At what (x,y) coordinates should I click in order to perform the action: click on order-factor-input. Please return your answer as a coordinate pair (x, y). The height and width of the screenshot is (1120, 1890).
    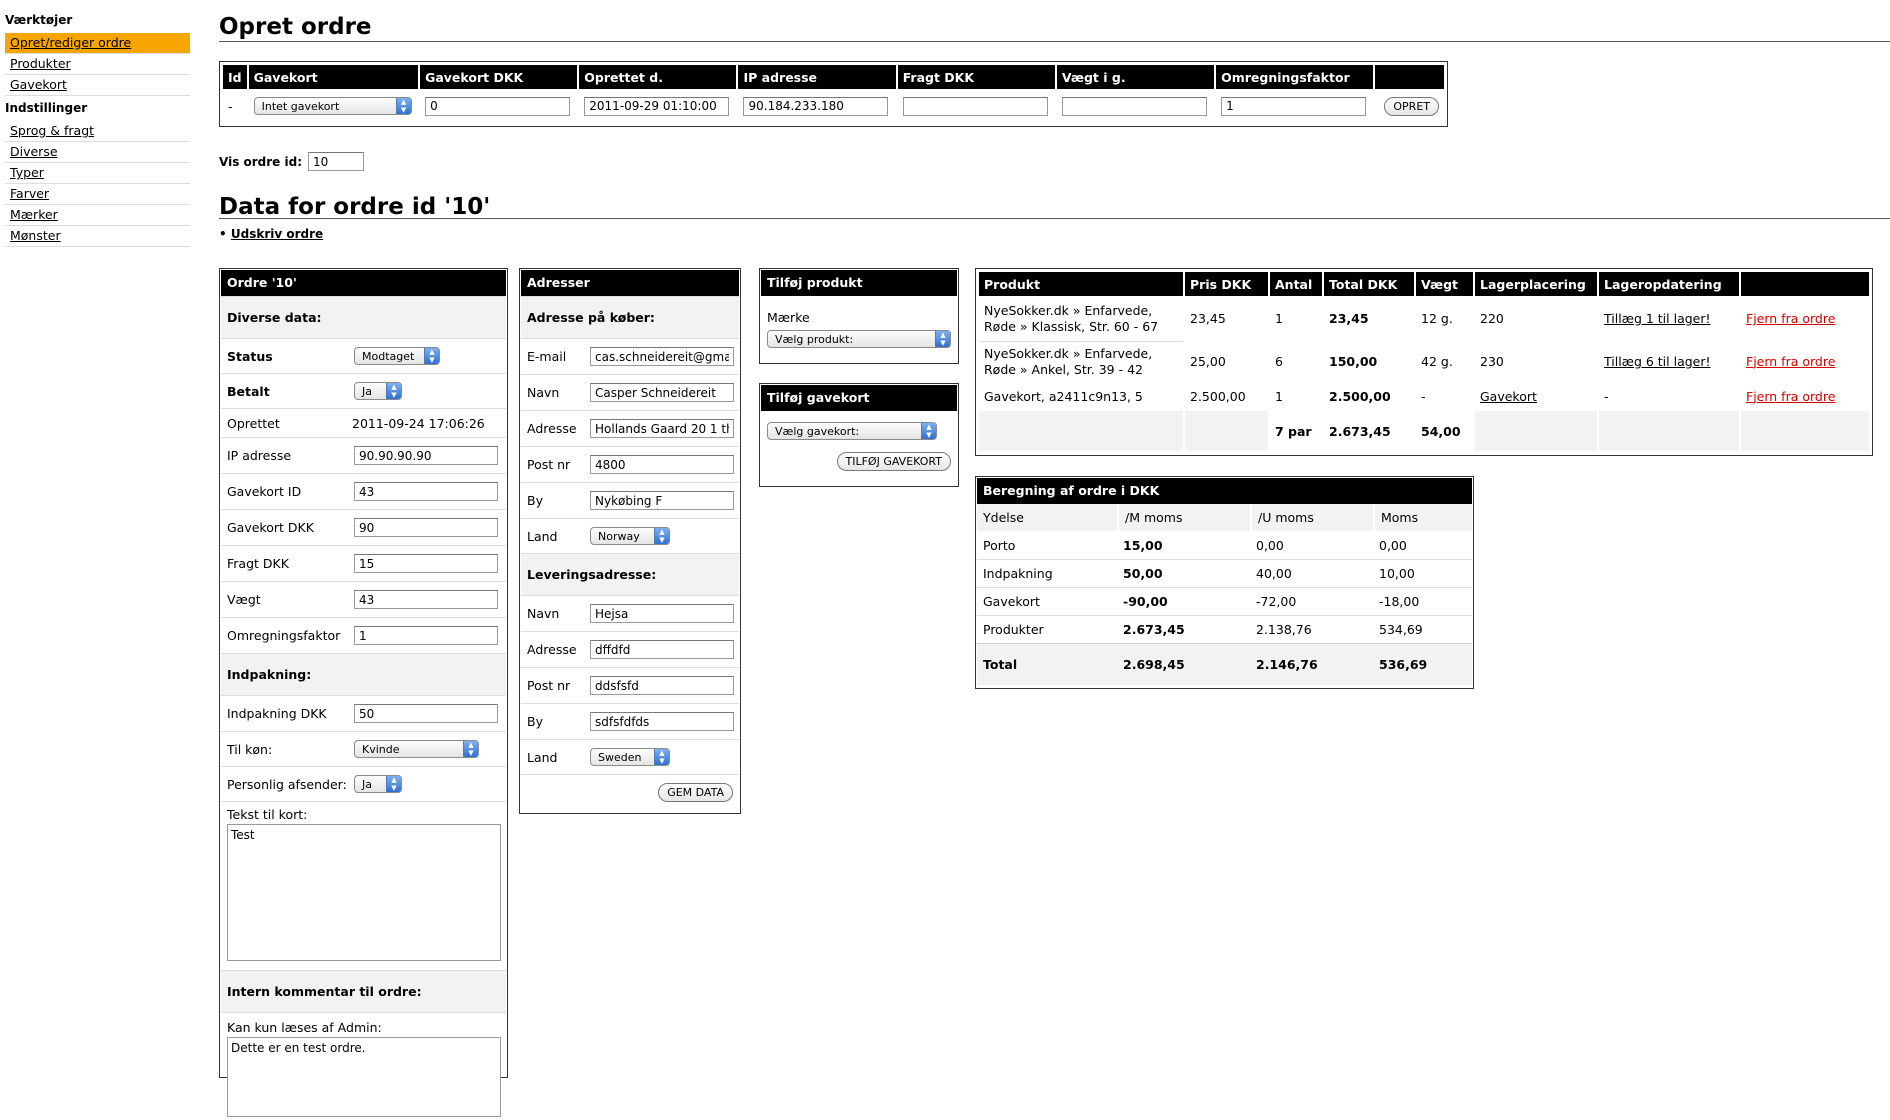
    Looking at the image, I should click on (426, 635).